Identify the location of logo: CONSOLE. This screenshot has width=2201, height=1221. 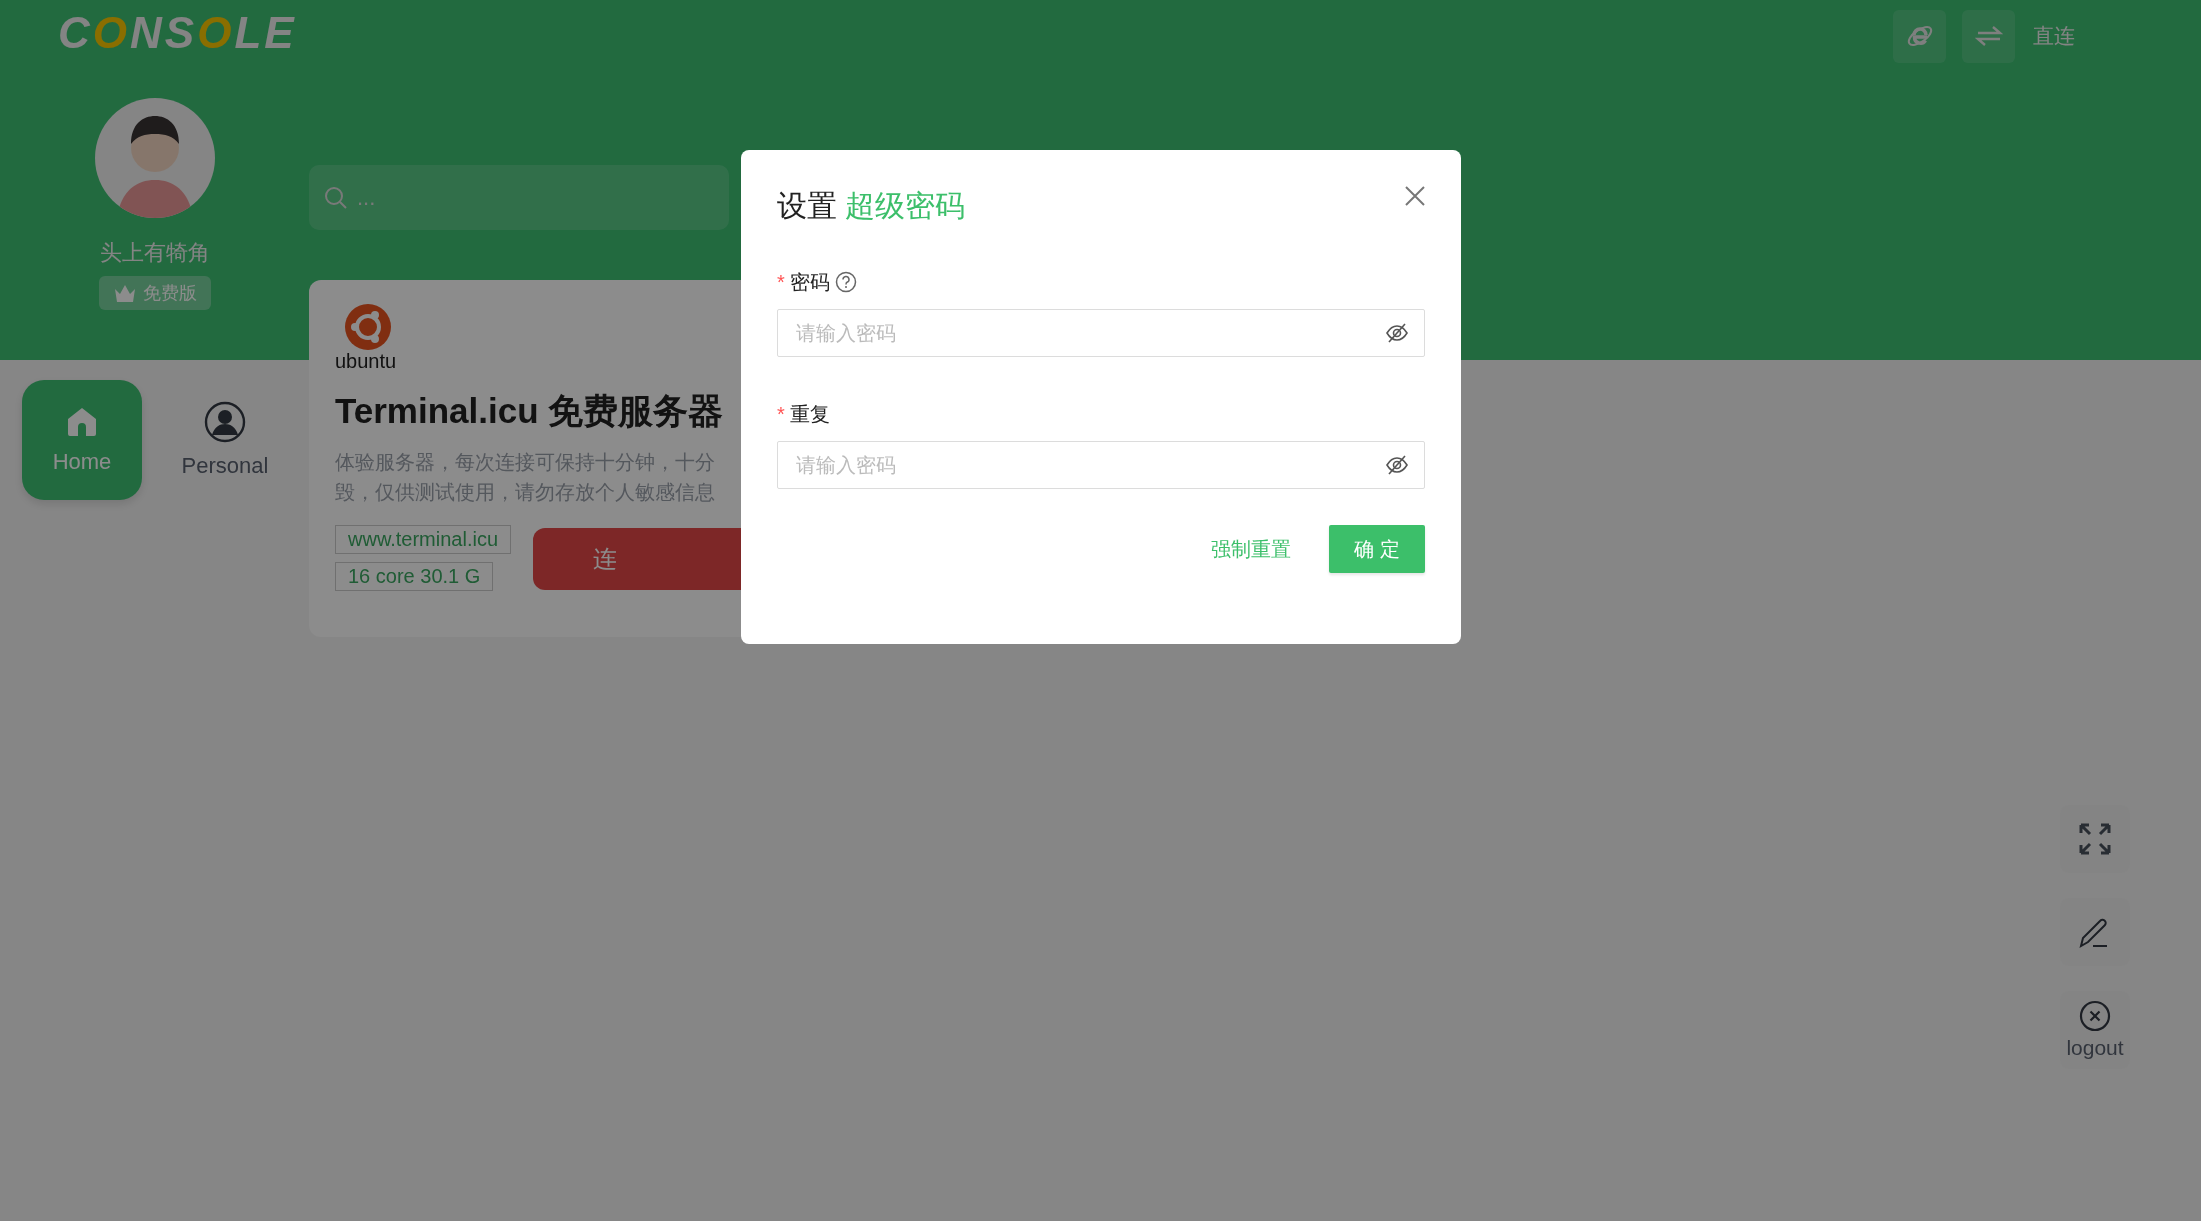
(177, 33).